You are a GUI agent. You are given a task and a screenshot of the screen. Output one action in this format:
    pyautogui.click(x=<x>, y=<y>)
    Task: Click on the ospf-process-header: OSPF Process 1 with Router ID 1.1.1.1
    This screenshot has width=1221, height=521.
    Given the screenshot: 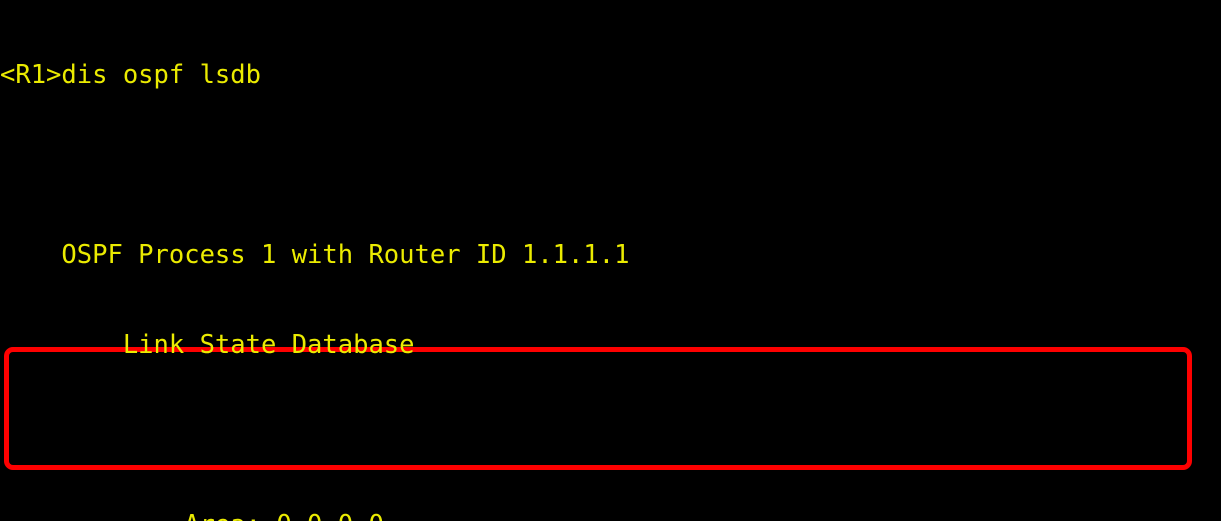 What is the action you would take?
    pyautogui.click(x=315, y=255)
    